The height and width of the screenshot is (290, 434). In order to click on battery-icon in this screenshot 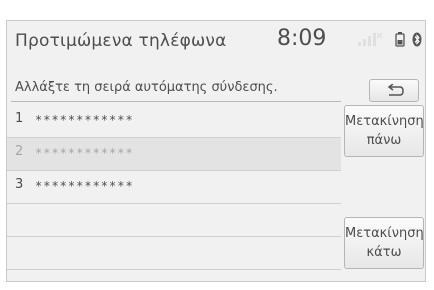, I will do `click(400, 39)`.